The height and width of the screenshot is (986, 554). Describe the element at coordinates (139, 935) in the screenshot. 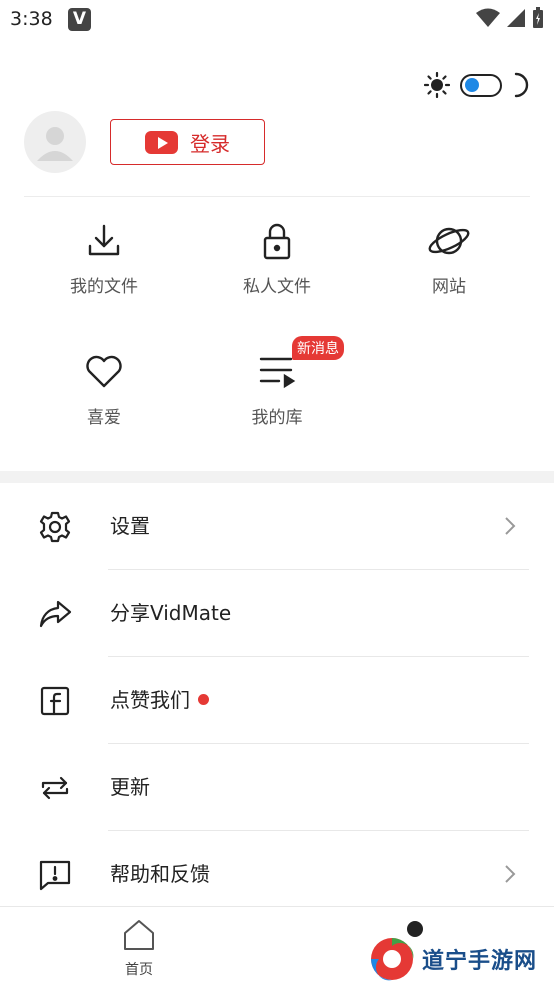

I see `home-icon` at that location.